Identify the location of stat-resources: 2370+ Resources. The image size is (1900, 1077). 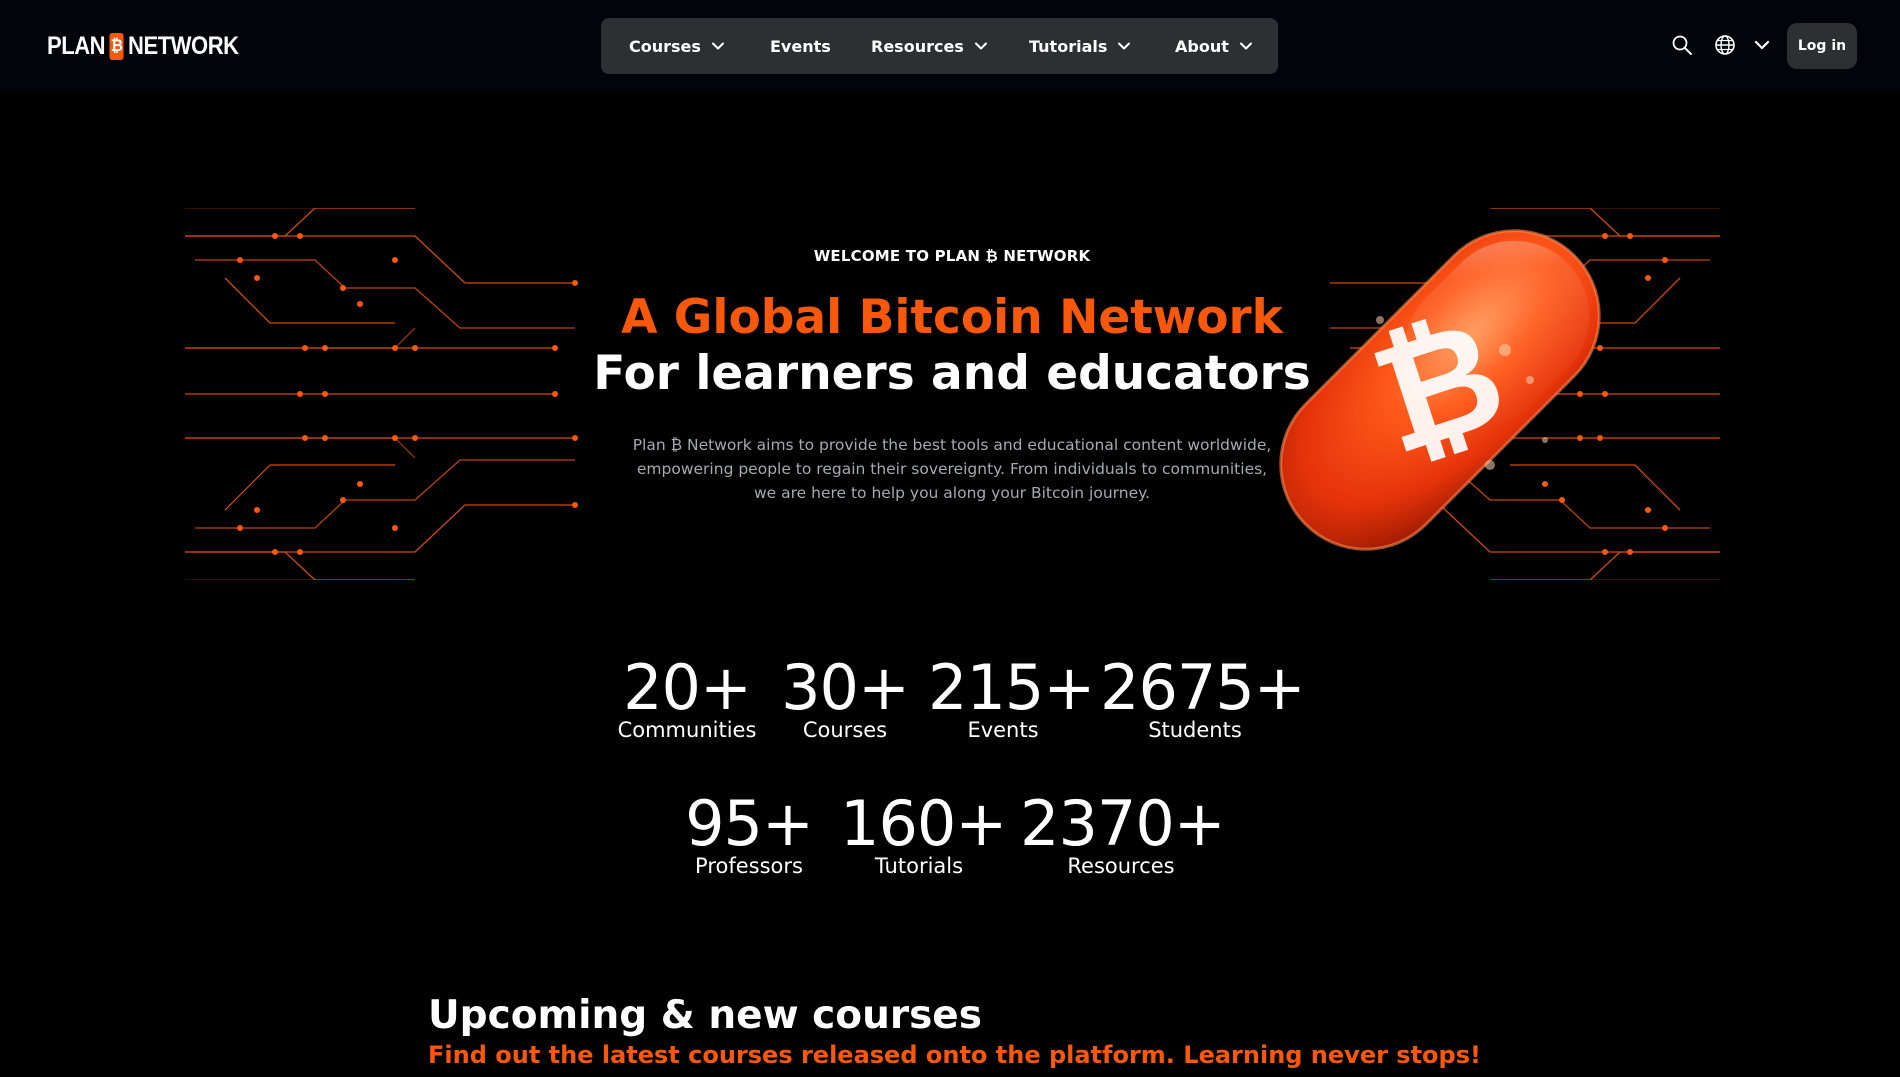
(1123, 833).